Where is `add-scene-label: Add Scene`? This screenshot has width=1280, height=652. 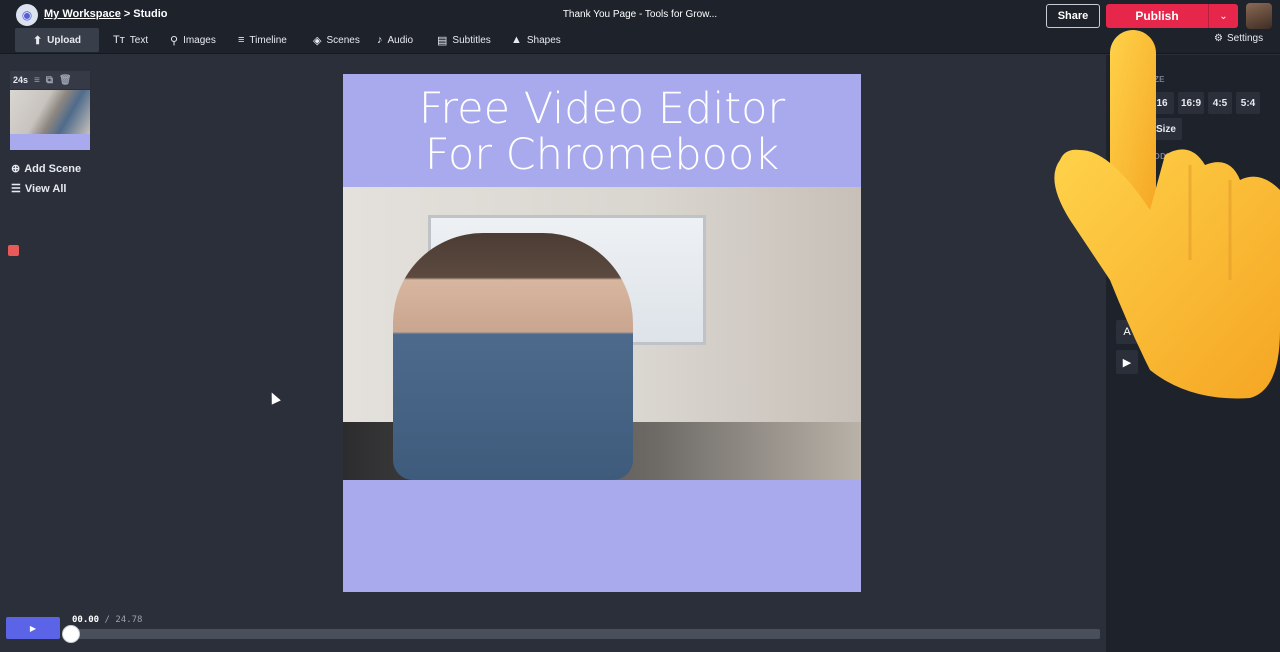 add-scene-label: Add Scene is located at coordinates (53, 168).